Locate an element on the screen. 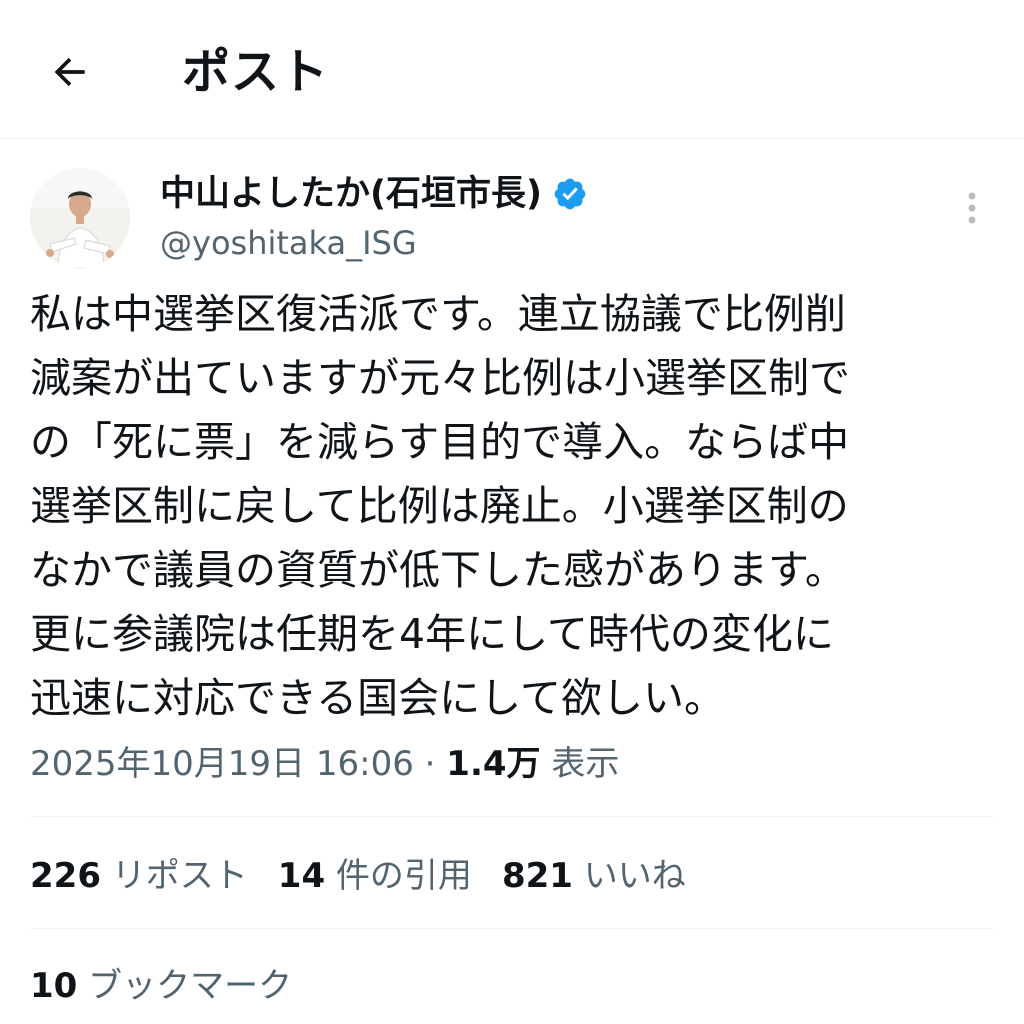  arrow-left-icon is located at coordinates (69, 72).